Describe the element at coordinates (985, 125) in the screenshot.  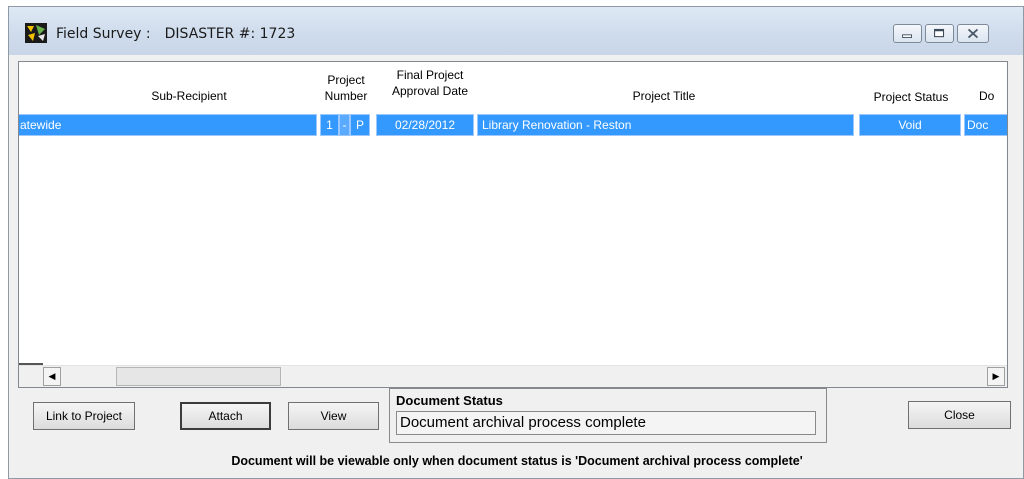
I see `cell-doc: Doc` at that location.